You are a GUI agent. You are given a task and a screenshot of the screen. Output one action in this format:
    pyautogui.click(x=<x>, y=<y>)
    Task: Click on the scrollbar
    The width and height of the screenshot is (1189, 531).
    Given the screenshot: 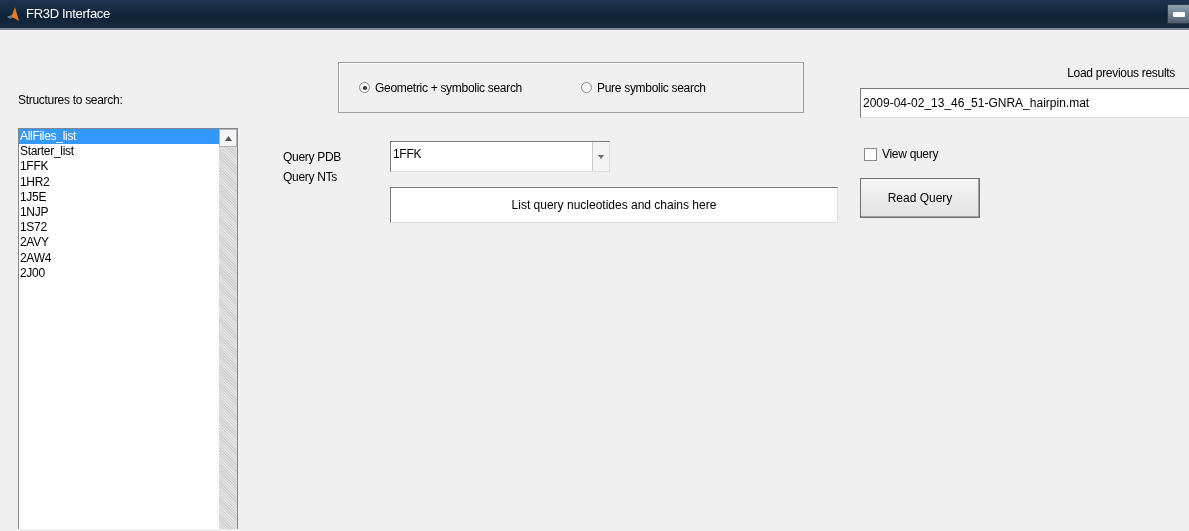 What is the action you would take?
    pyautogui.click(x=228, y=329)
    